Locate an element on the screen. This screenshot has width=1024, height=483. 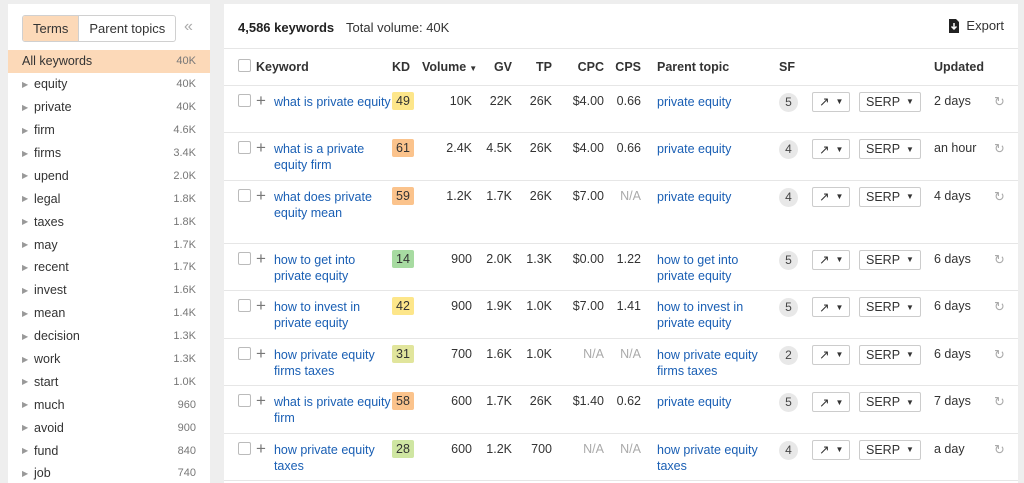
parent-topic-link: how to get into private equity is located at coordinates (718, 268).